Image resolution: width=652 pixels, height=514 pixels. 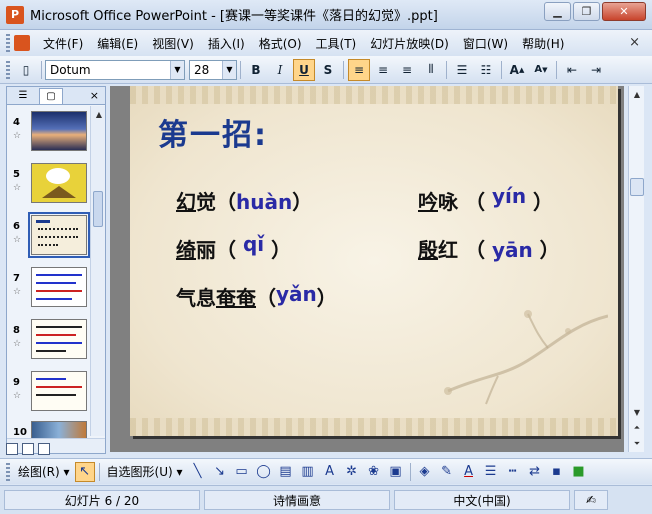 I want to click on align-left-icon: ≡, so click(x=359, y=69).